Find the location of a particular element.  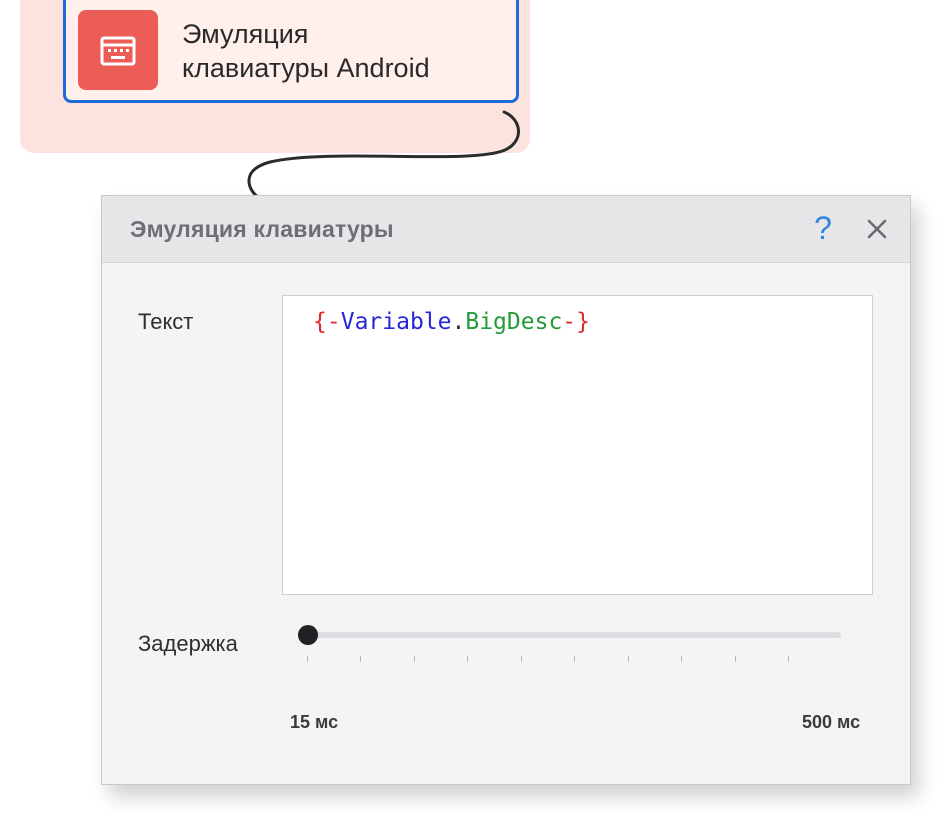

node-group: Эмуляция клавиатуры Android is located at coordinates (275, 76).